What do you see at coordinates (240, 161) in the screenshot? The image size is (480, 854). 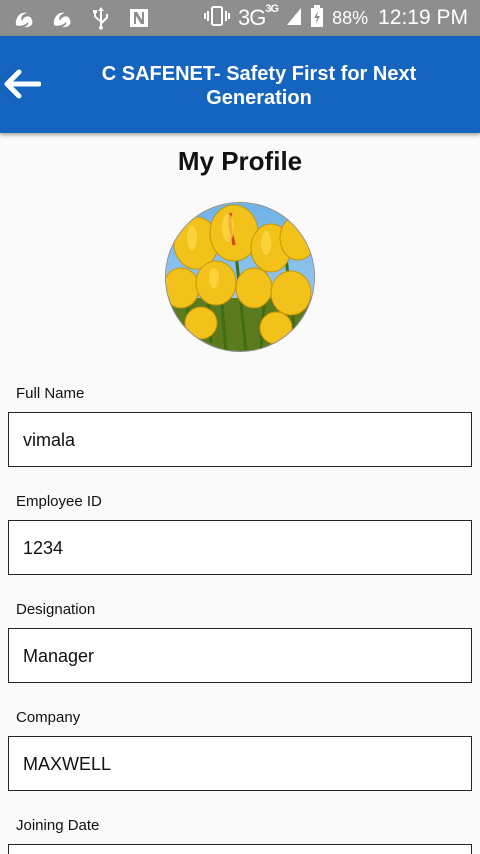 I see `page-title: My Profile` at bounding box center [240, 161].